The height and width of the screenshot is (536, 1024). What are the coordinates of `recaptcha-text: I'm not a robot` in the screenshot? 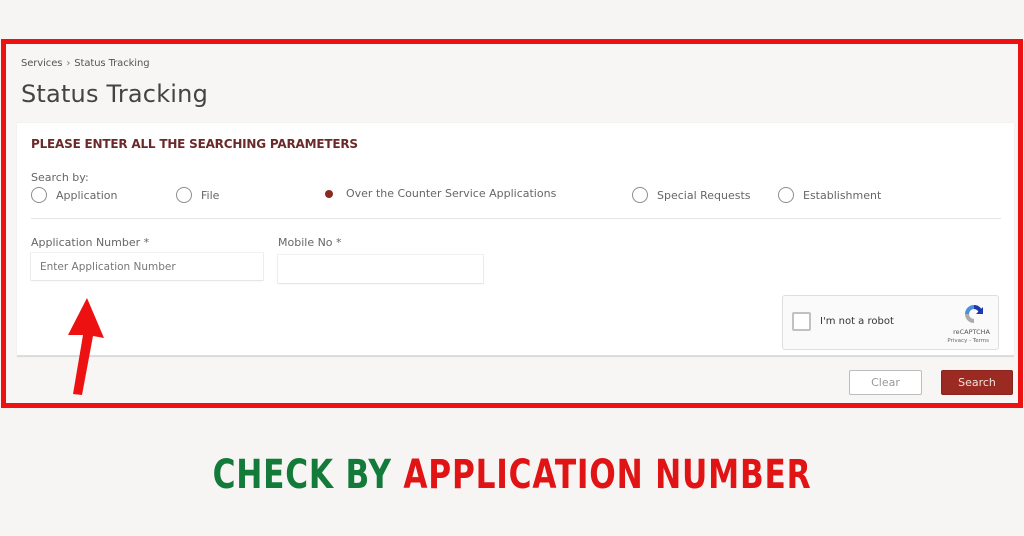 It's located at (857, 321).